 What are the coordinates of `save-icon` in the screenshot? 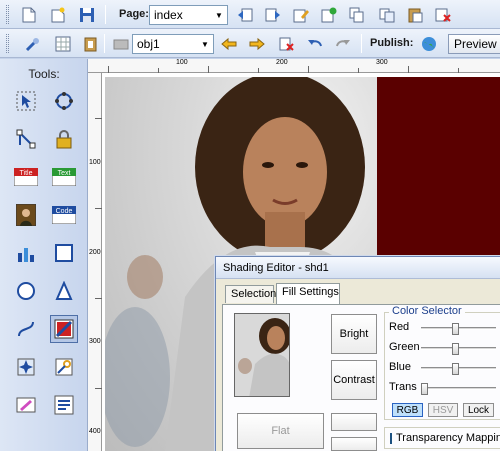 It's located at (87, 14).